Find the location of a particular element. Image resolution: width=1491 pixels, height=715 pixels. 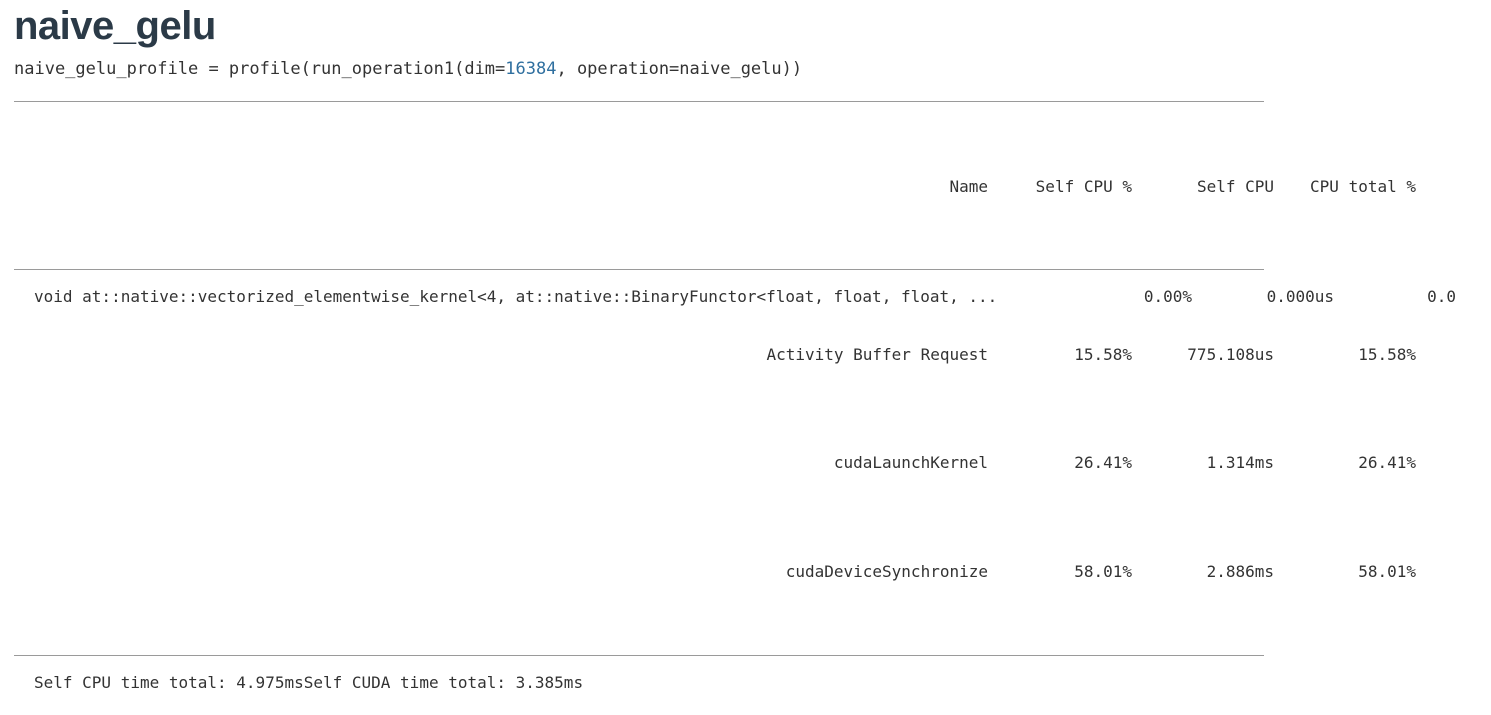

header-rule is located at coordinates (639, 269).